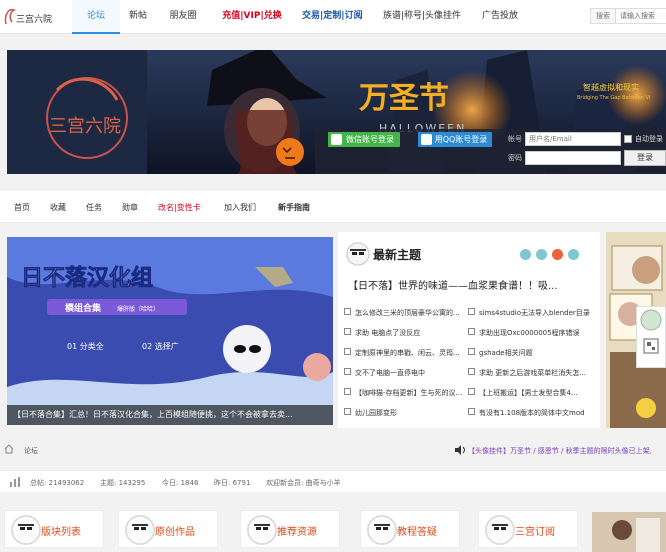 The image size is (666, 552). What do you see at coordinates (461, 139) in the screenshot?
I see `qq-login-label: 用QQ账号登录` at bounding box center [461, 139].